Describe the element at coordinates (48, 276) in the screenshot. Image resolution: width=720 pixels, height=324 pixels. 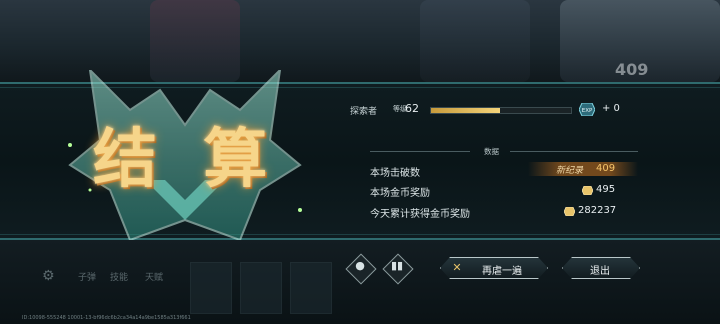
I see `gear-icon: ⚙` at that location.